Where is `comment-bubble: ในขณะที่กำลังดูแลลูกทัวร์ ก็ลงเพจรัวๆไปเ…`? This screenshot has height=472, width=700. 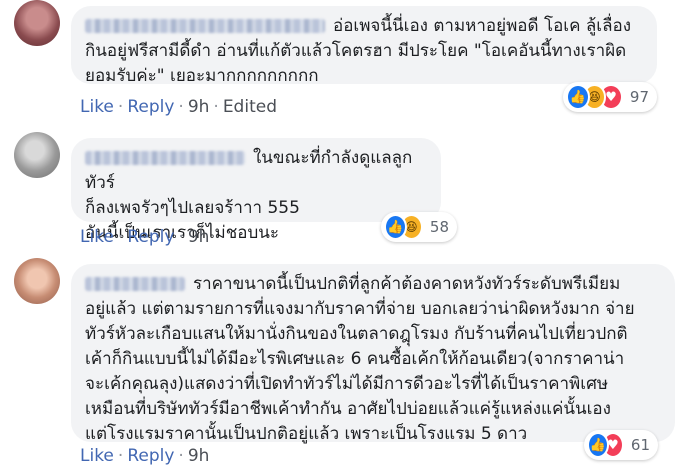 comment-bubble: ในขณะที่กำลังดูแลลูกทัวร์ ก็ลงเพจรัวๆไปเ… is located at coordinates (256, 190).